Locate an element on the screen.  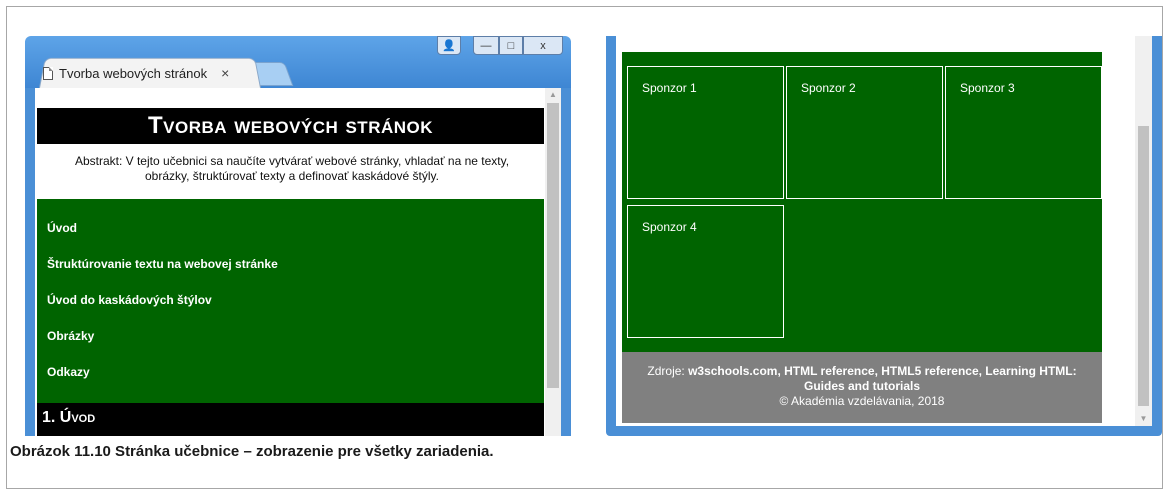
site-title: Tvorba webových stránok is located at coordinates (290, 126).